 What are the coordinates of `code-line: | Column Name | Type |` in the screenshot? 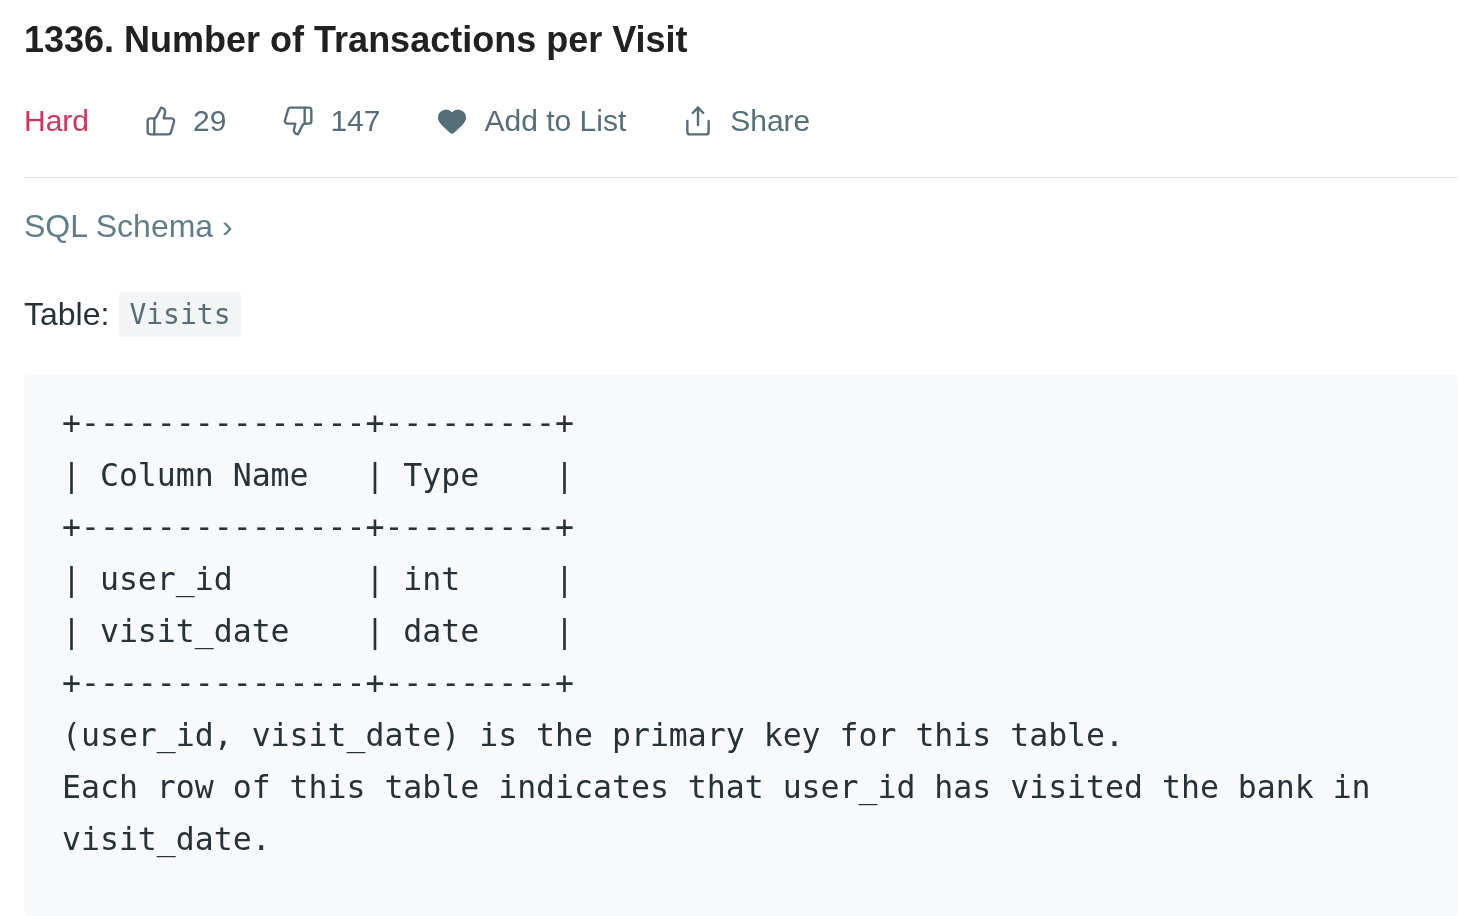 It's located at (319, 476).